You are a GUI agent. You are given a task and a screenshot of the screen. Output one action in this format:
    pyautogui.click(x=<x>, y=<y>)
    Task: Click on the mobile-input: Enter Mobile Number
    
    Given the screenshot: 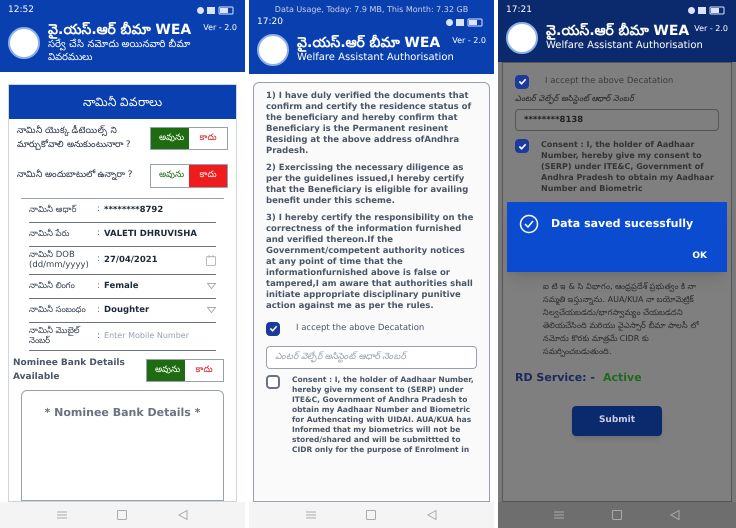 What is the action you would take?
    pyautogui.click(x=160, y=336)
    